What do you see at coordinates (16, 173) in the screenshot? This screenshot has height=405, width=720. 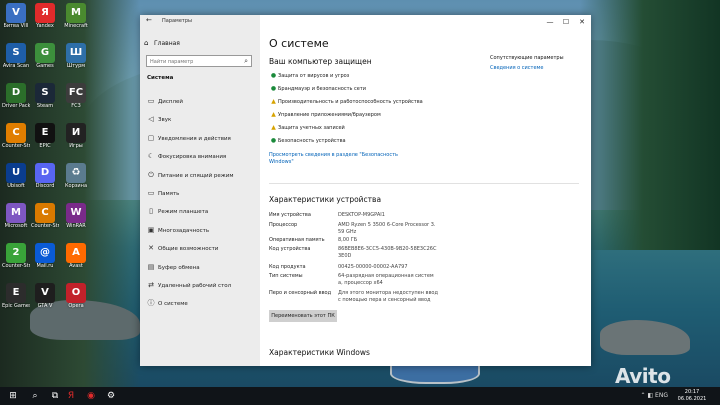 I see `app-icon: U` at bounding box center [16, 173].